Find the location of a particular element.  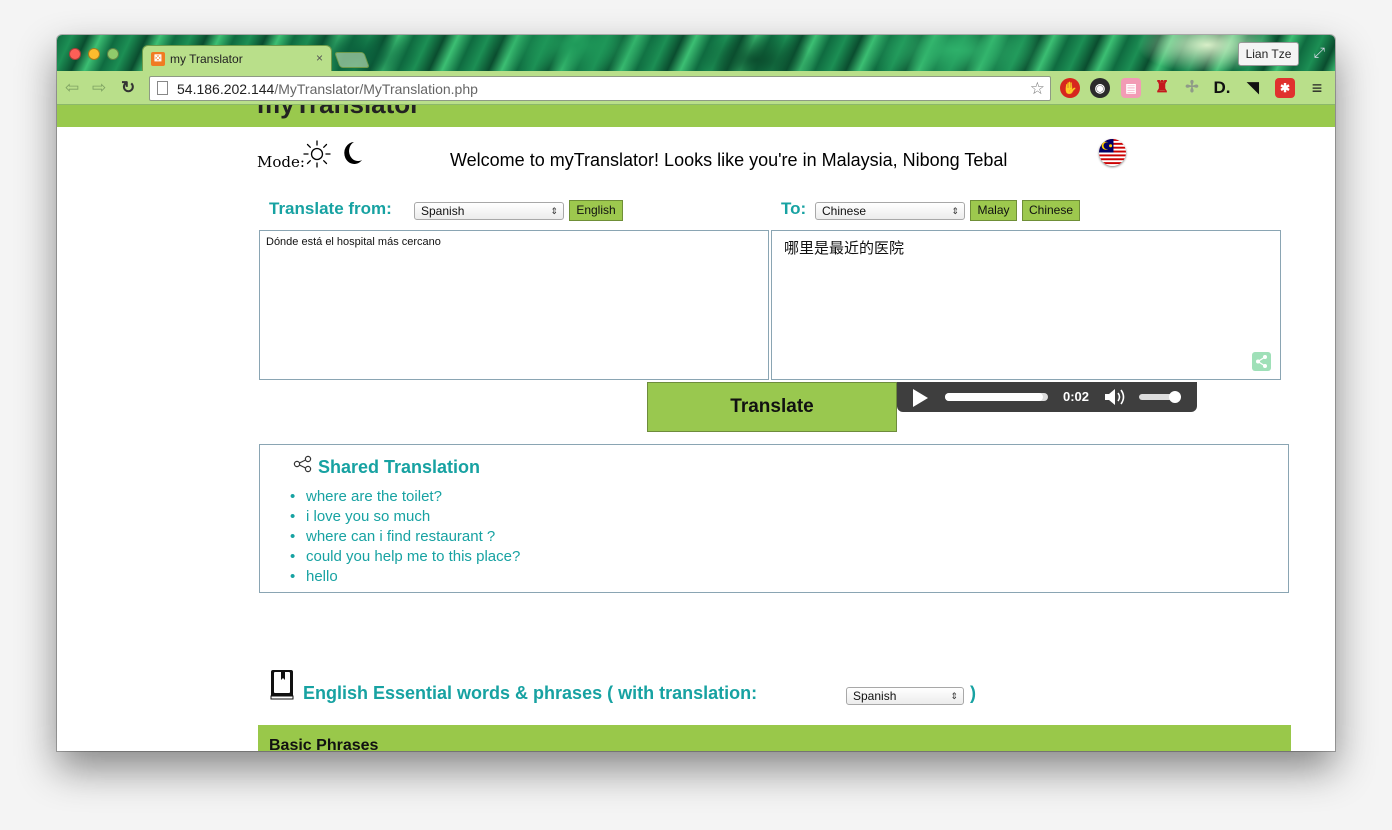

lastpass-extension-icon: ✱ is located at coordinates (1285, 88).